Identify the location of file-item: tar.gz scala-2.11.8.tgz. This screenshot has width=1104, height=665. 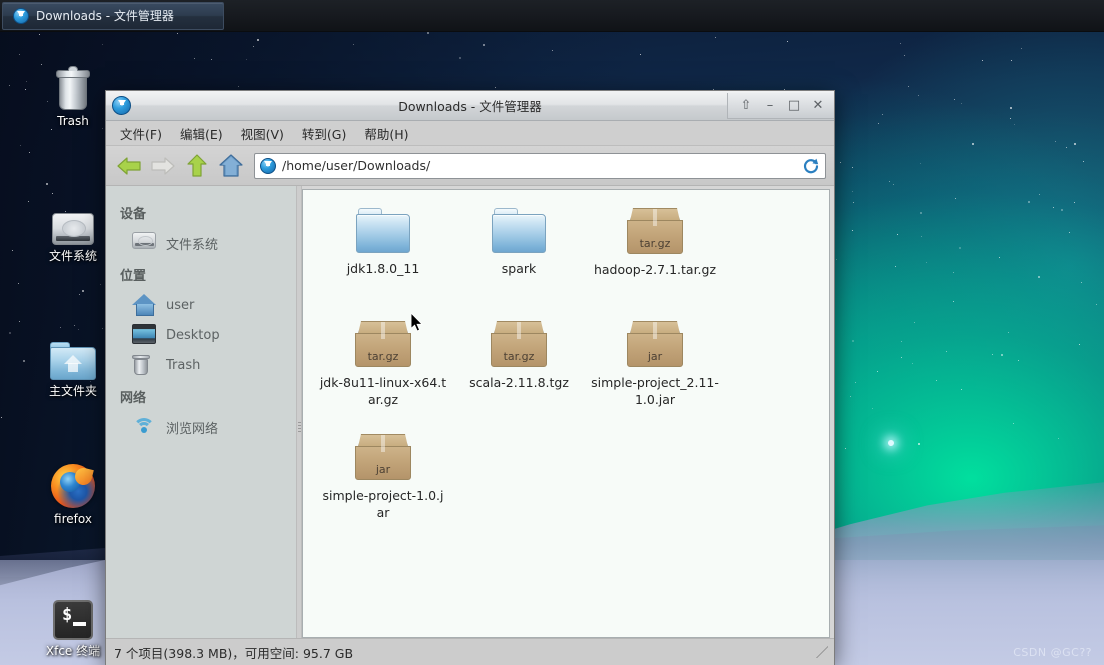
(519, 373).